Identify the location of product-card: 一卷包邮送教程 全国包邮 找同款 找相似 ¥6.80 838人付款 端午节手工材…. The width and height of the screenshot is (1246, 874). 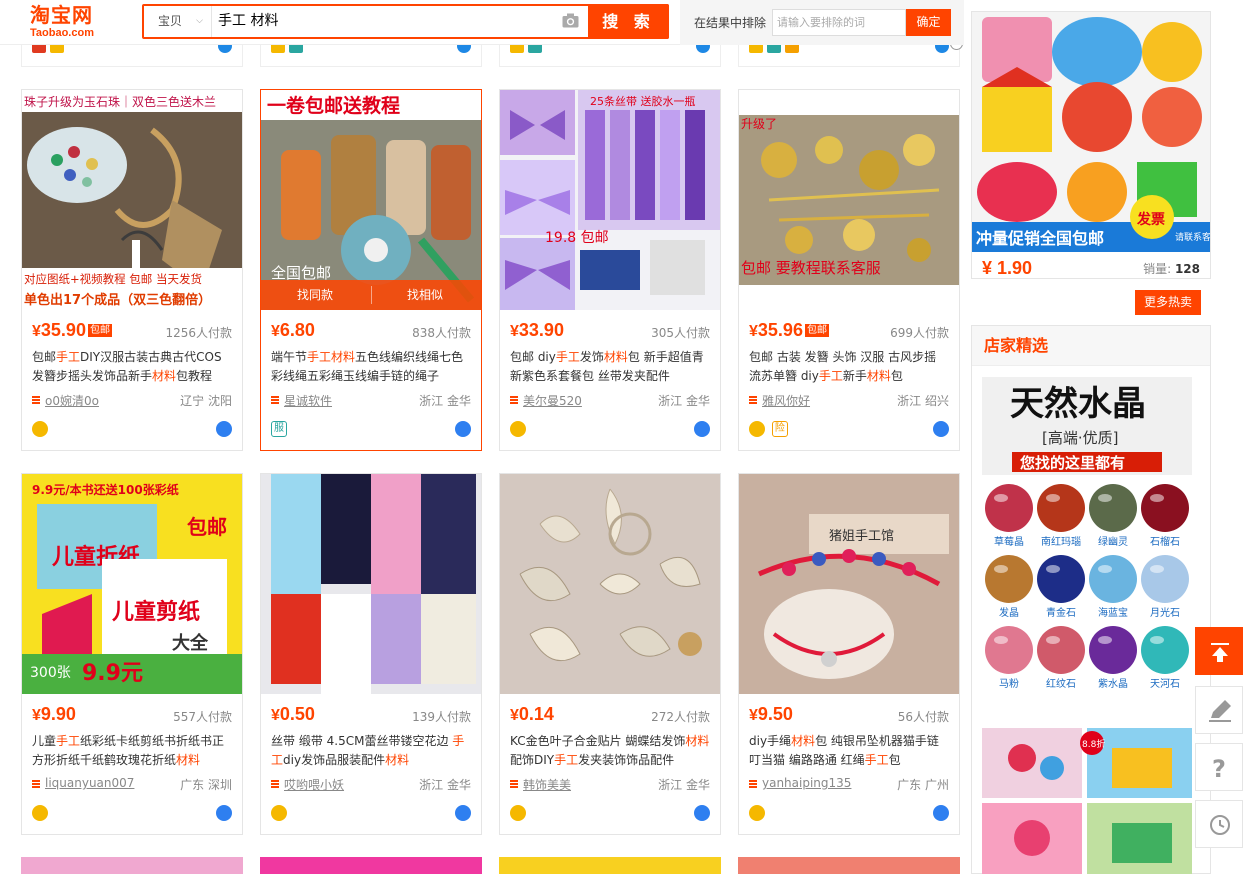
(371, 270).